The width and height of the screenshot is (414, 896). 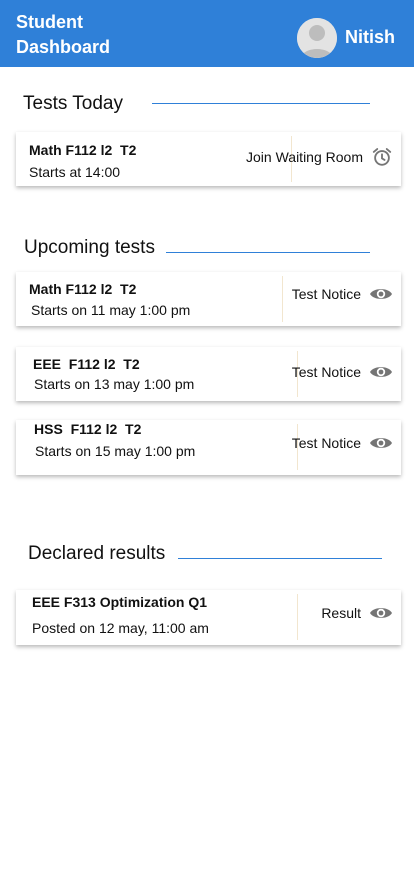 What do you see at coordinates (207, 33) in the screenshot?
I see `app-header: Student Dashboard Nitish` at bounding box center [207, 33].